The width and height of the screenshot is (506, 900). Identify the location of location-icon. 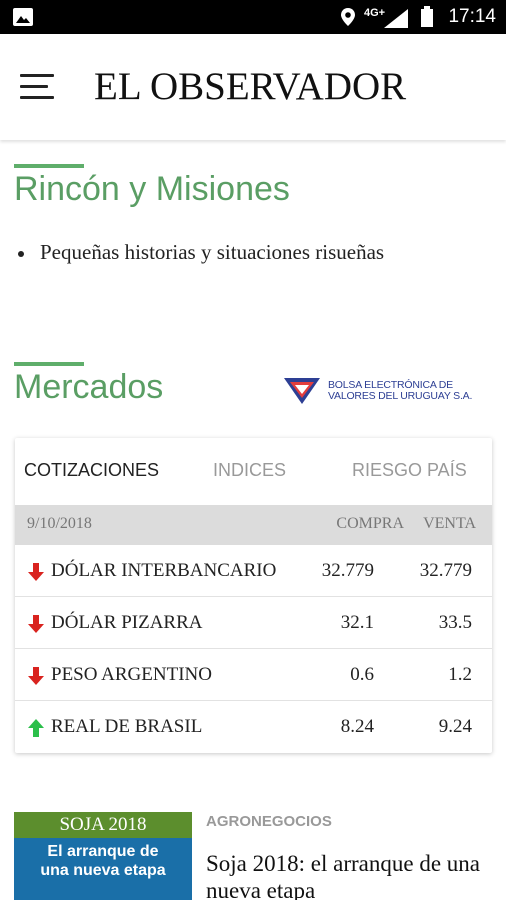
(348, 17).